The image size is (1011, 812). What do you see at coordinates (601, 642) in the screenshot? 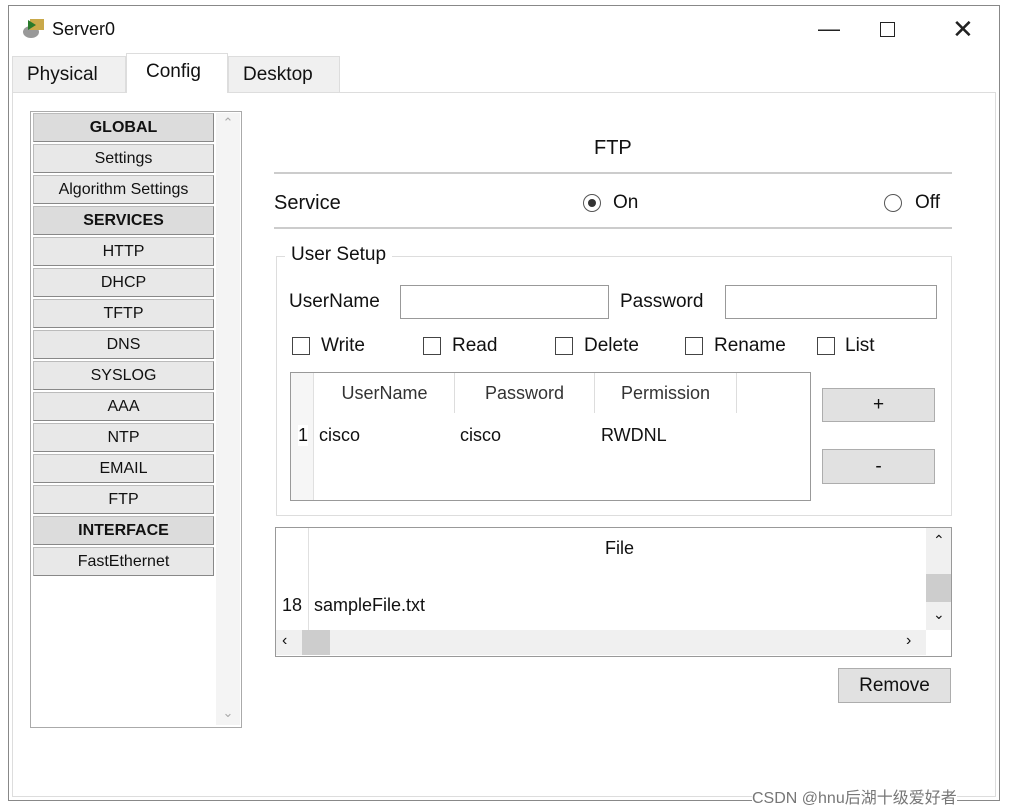
I see `file-horizontal-scrollbar: ‹ ›` at bounding box center [601, 642].